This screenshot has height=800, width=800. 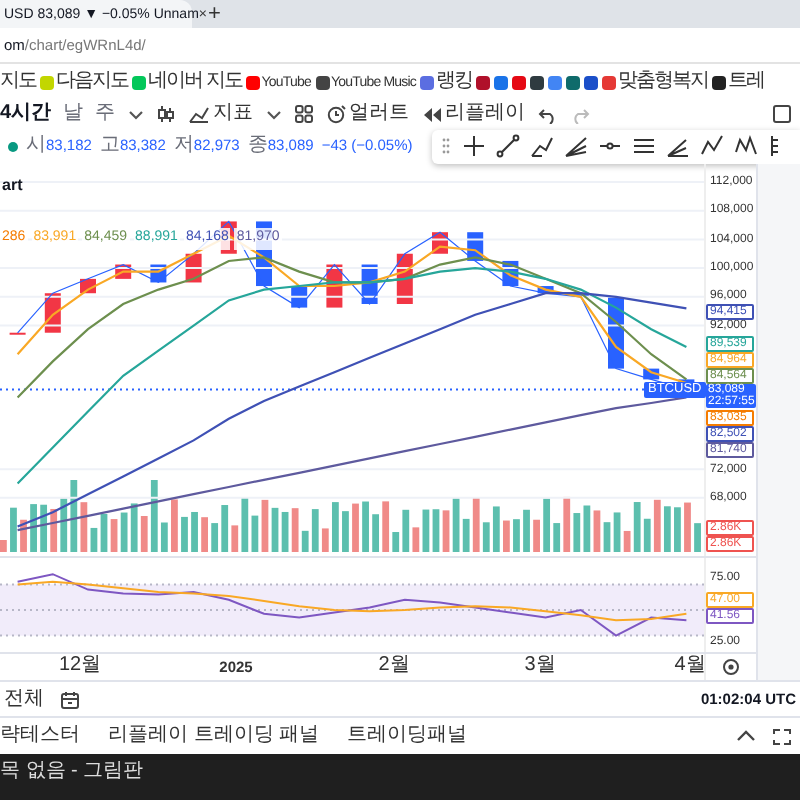 I want to click on settings-icon, so click(x=731, y=667).